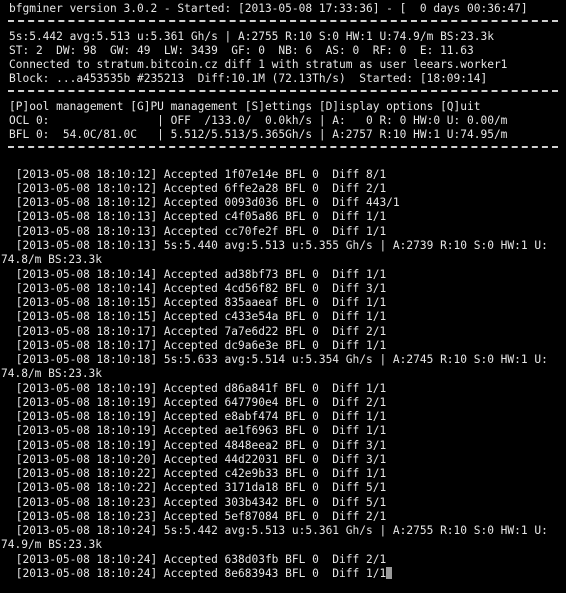 Image resolution: width=566 pixels, height=593 pixels. I want to click on log-line: 74.9/m BS:23.3k, so click(52, 544).